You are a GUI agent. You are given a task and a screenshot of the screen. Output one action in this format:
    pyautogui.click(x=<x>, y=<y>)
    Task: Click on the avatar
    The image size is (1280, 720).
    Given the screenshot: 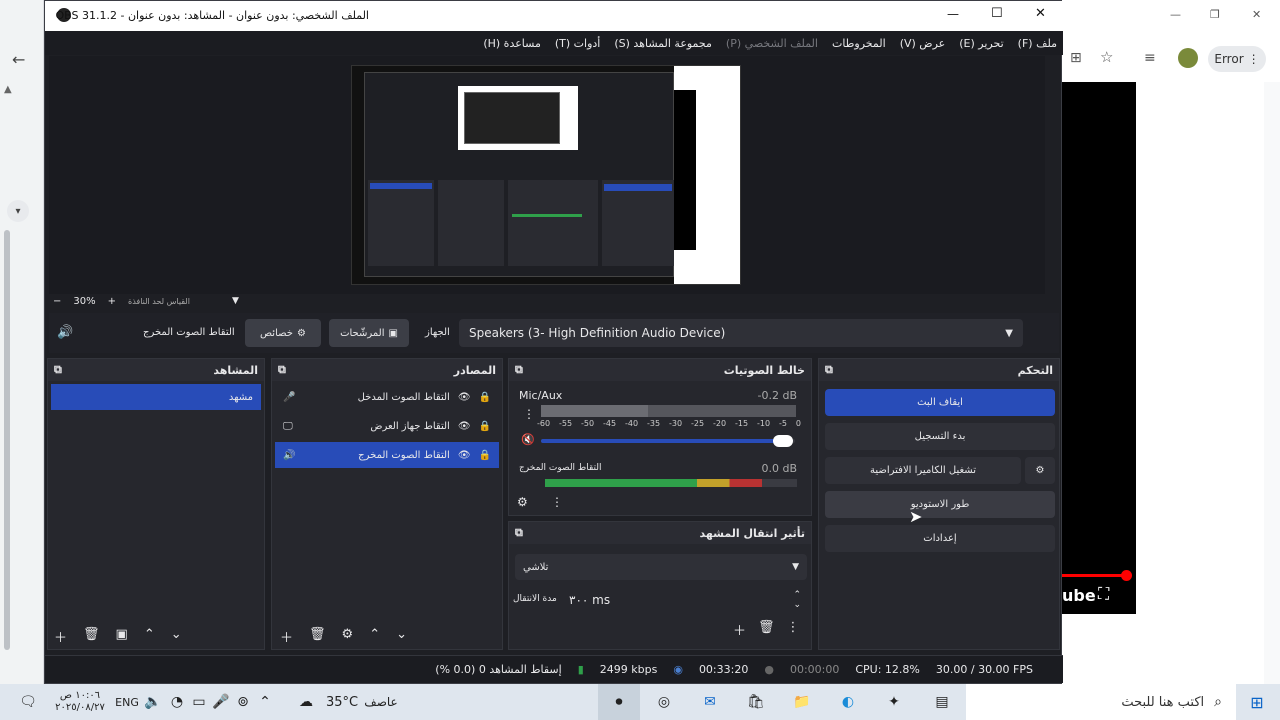 What is the action you would take?
    pyautogui.click(x=1188, y=58)
    